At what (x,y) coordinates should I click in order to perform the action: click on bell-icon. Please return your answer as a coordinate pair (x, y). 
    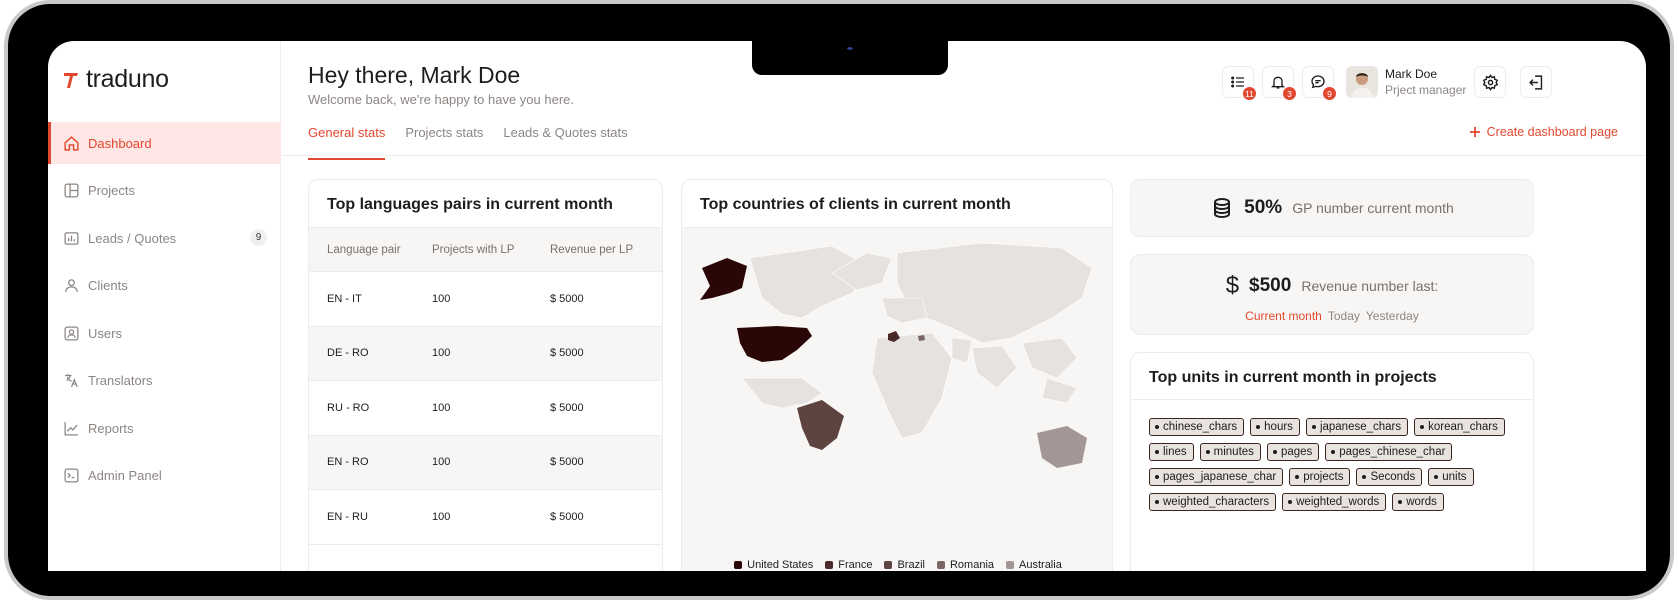
    Looking at the image, I should click on (1278, 82).